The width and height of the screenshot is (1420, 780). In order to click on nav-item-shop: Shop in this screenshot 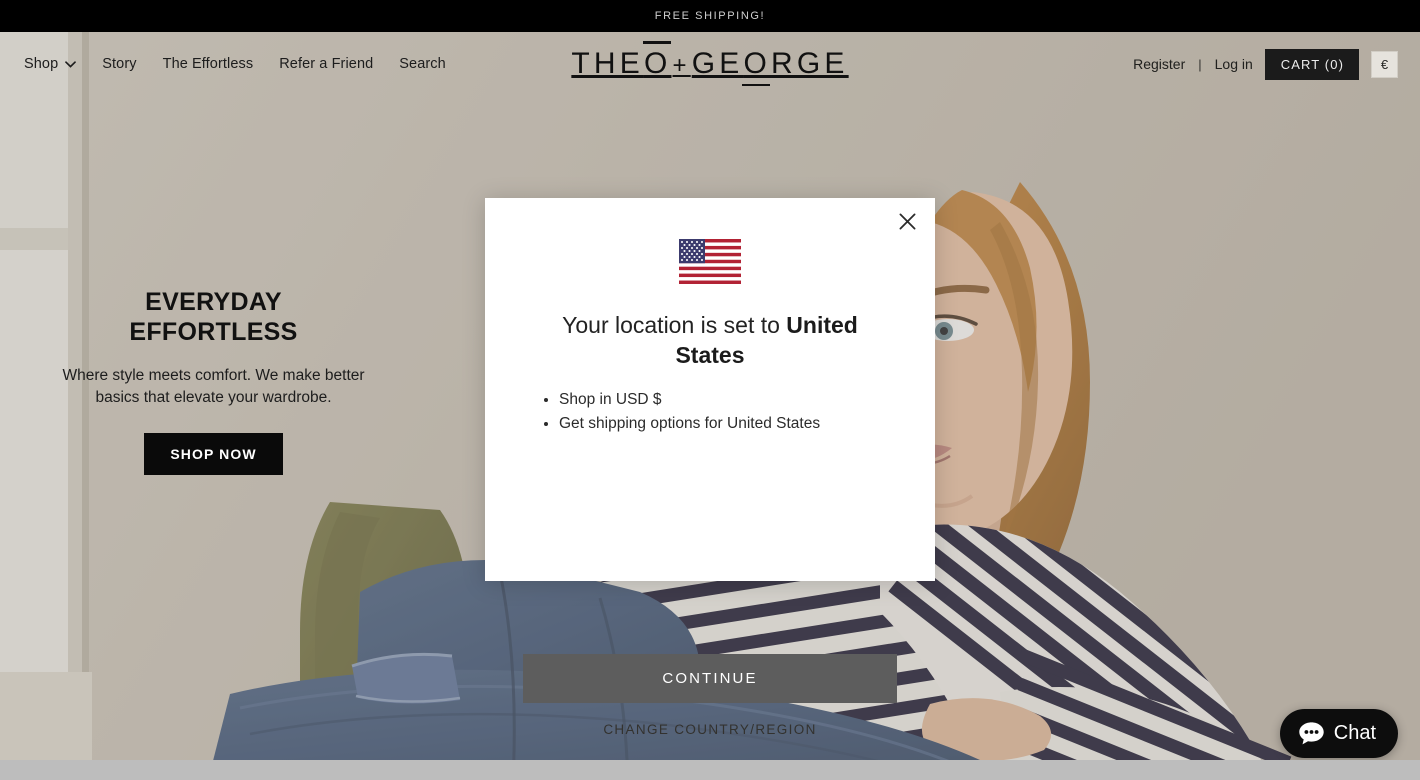, I will do `click(50, 63)`.